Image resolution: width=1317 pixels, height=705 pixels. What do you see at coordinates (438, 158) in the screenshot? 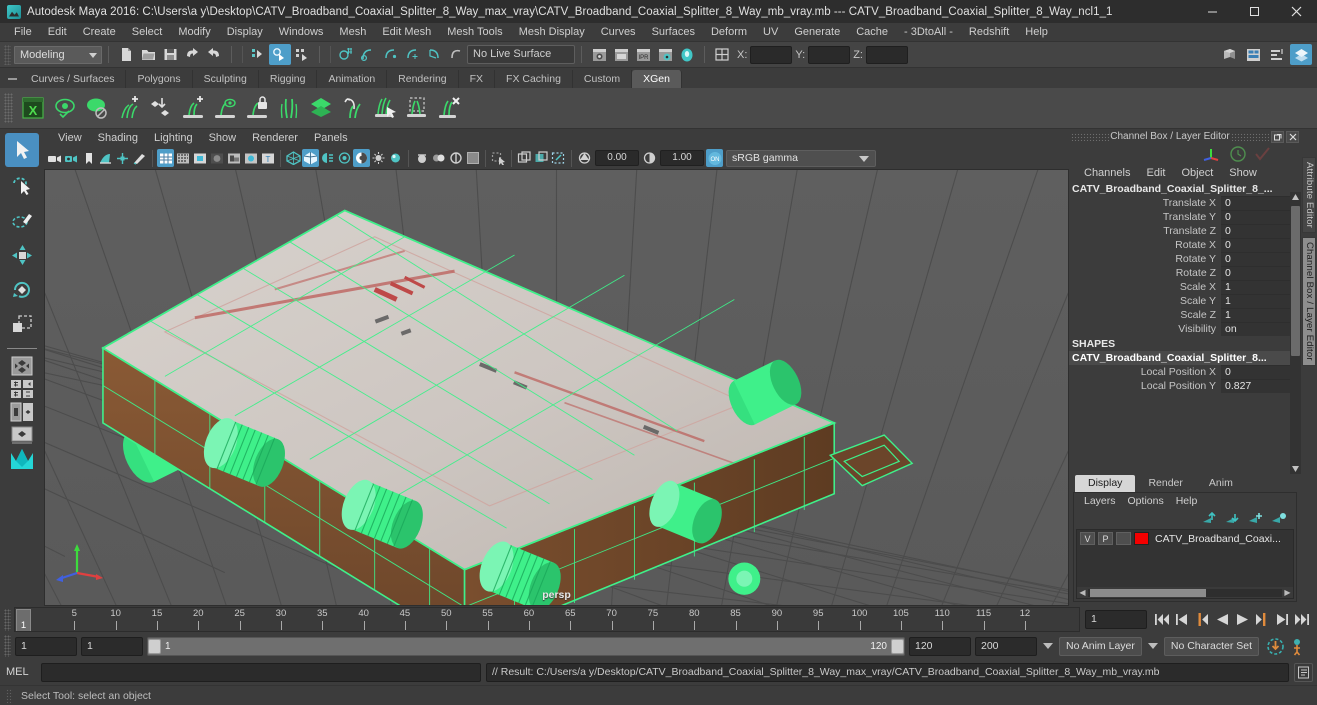
I see `depth-of-field-icon` at bounding box center [438, 158].